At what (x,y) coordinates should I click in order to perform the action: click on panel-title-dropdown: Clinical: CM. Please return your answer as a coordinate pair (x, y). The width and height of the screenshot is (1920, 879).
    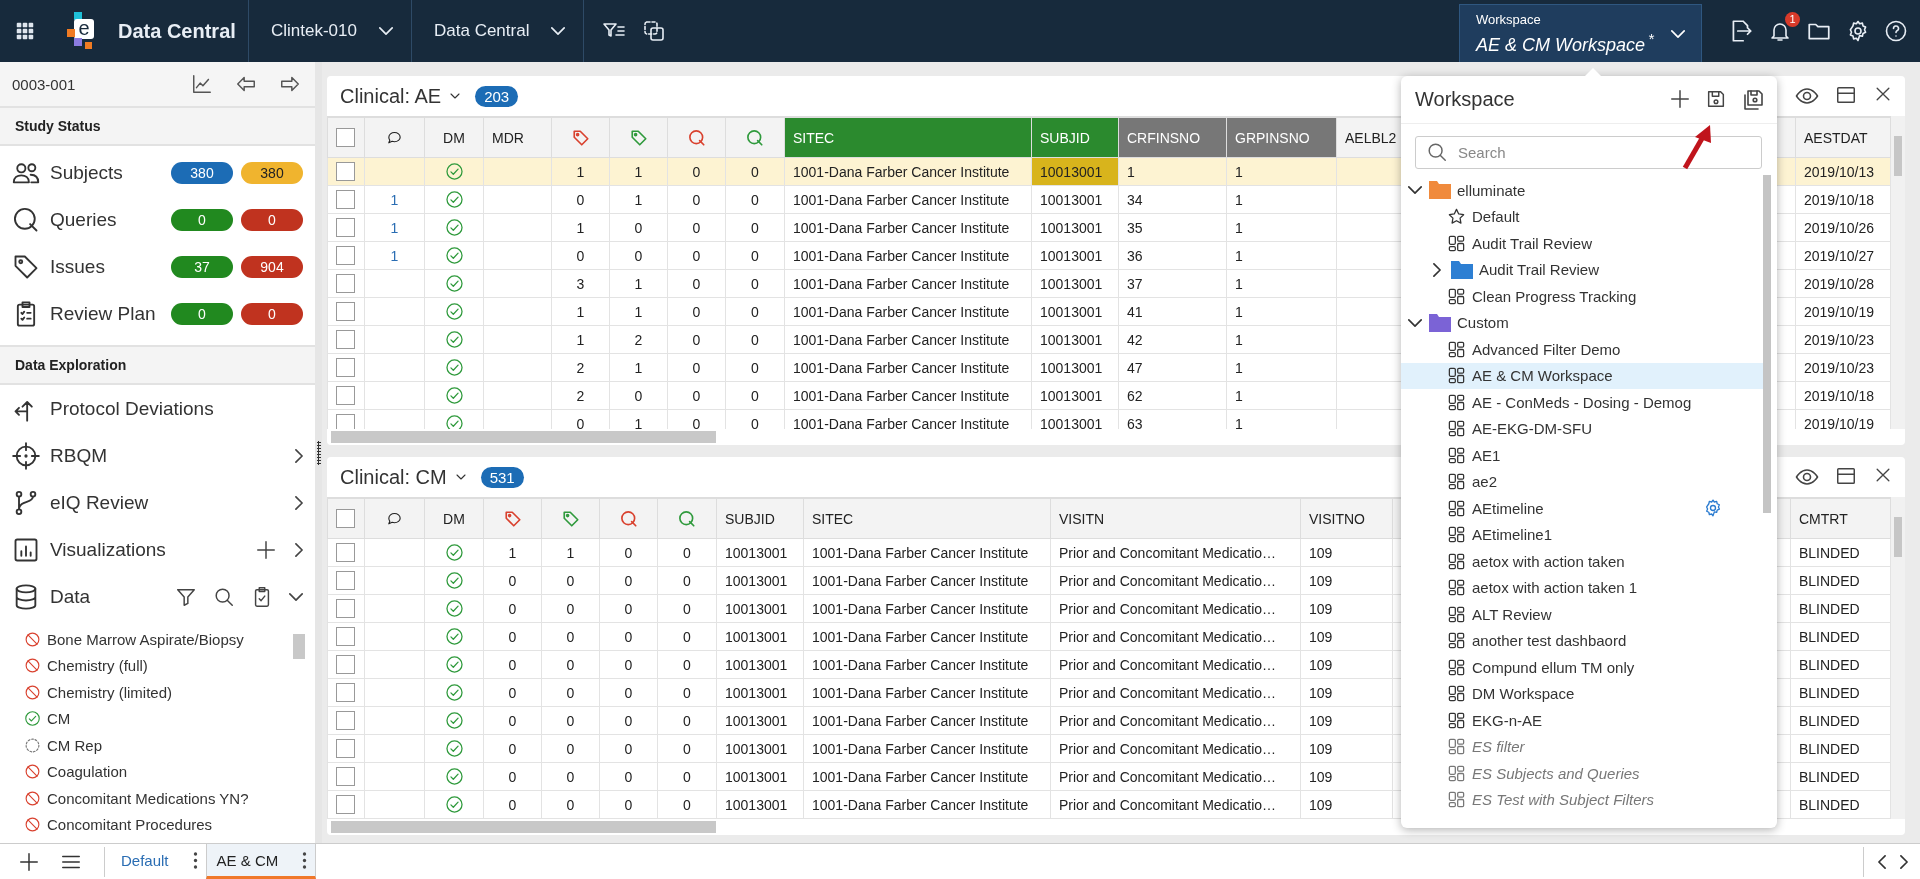
    Looking at the image, I should click on (404, 477).